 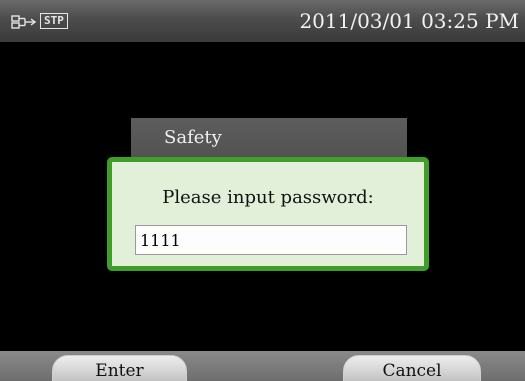 What do you see at coordinates (119, 368) in the screenshot?
I see `enter-button: Enter` at bounding box center [119, 368].